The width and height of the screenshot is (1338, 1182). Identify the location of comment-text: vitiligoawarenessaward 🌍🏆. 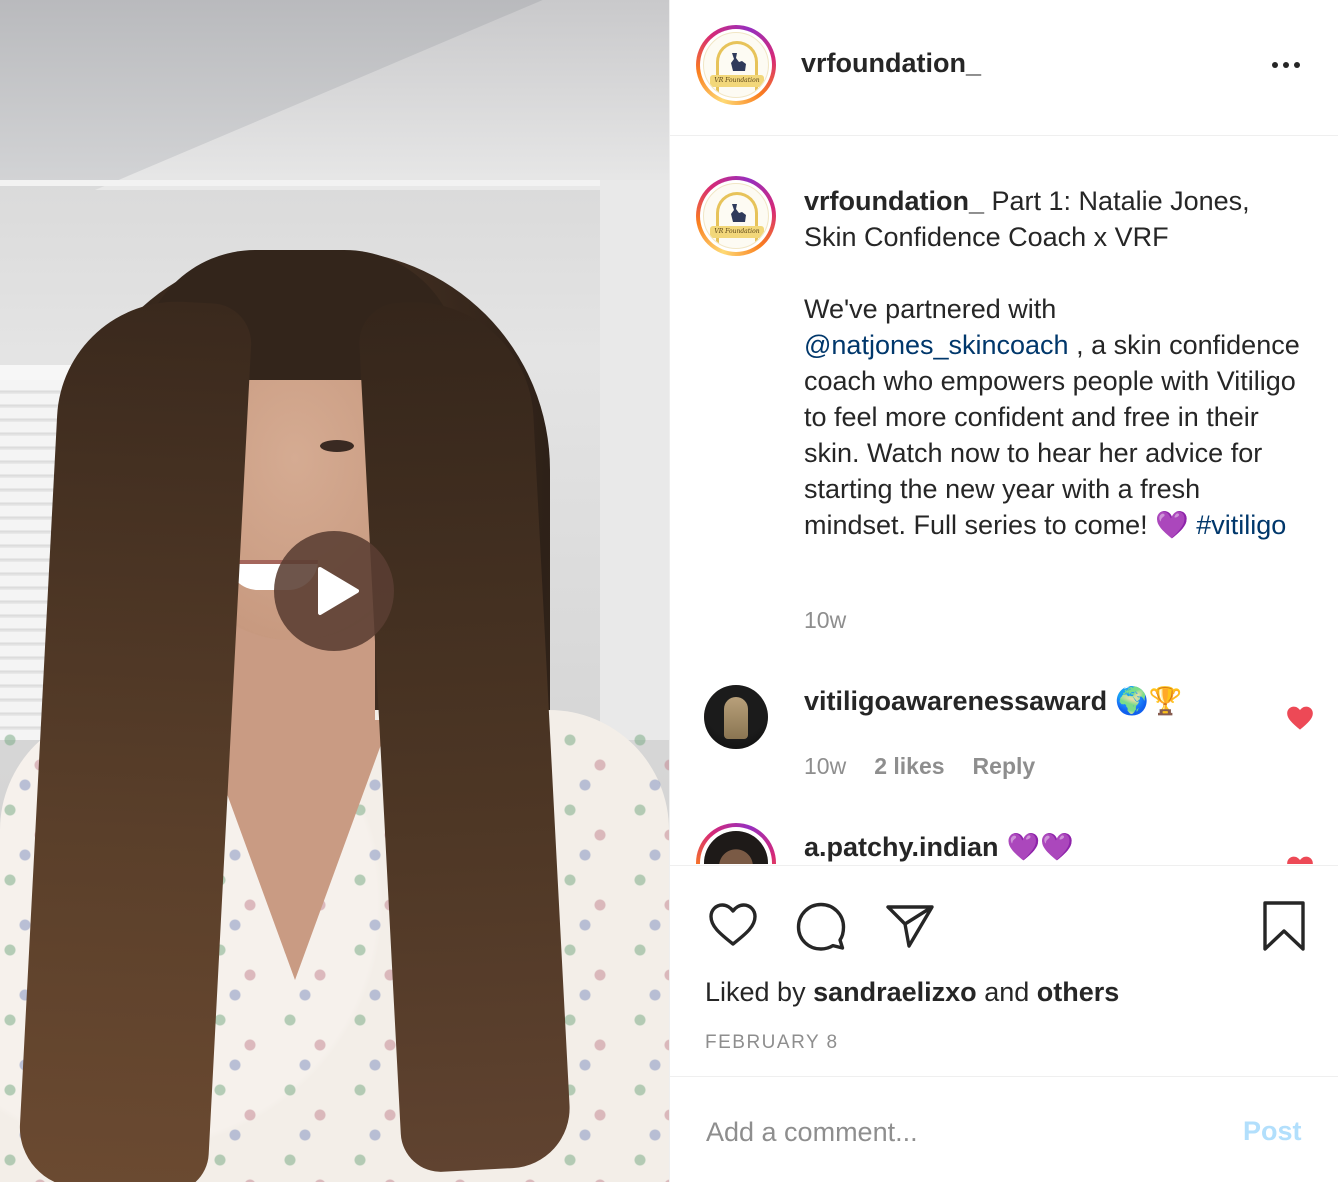
(993, 701).